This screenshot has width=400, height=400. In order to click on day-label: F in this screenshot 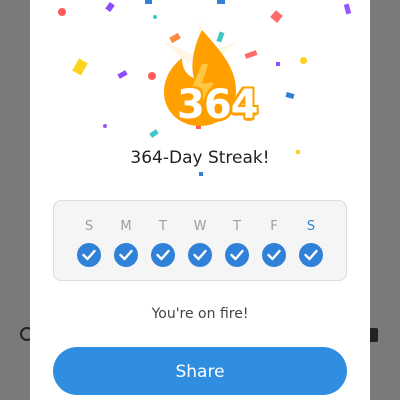, I will do `click(274, 226)`.